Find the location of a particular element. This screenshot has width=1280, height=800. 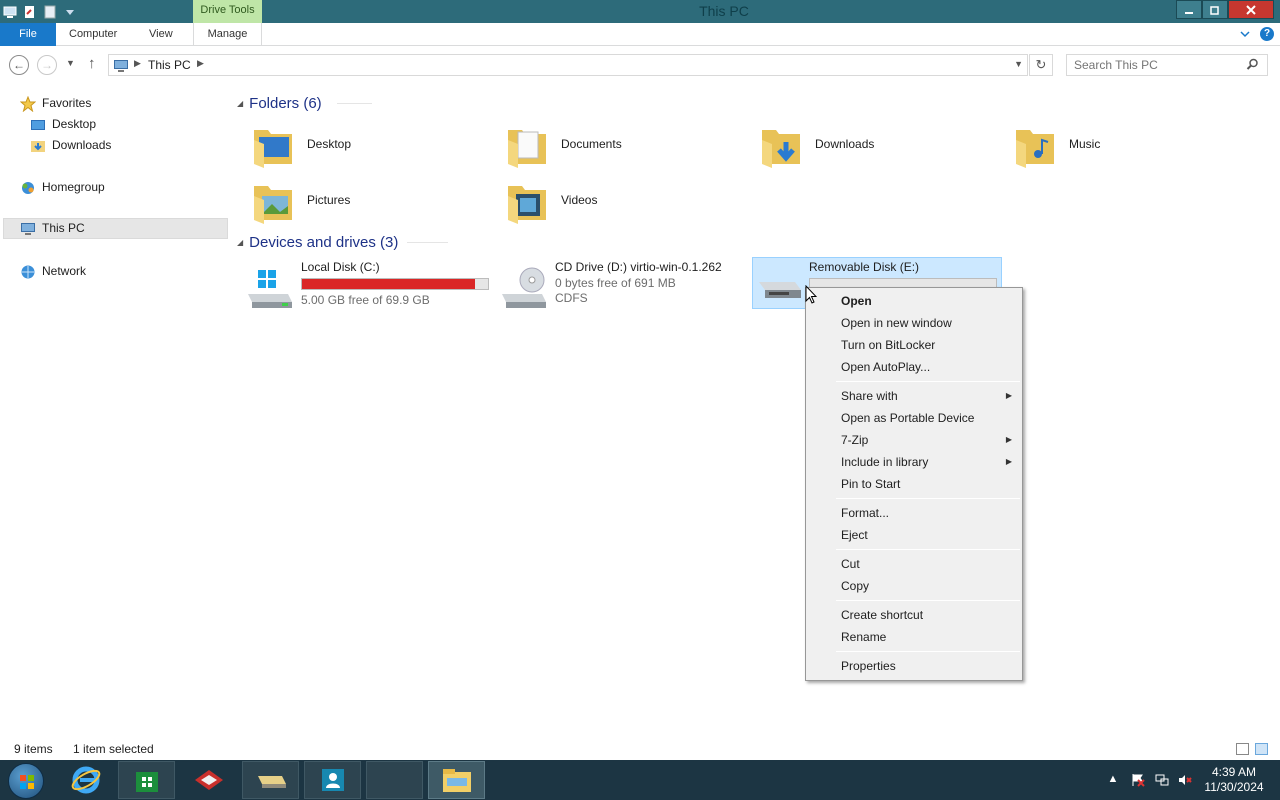

quick-access-toolbar is located at coordinates (38, 11).